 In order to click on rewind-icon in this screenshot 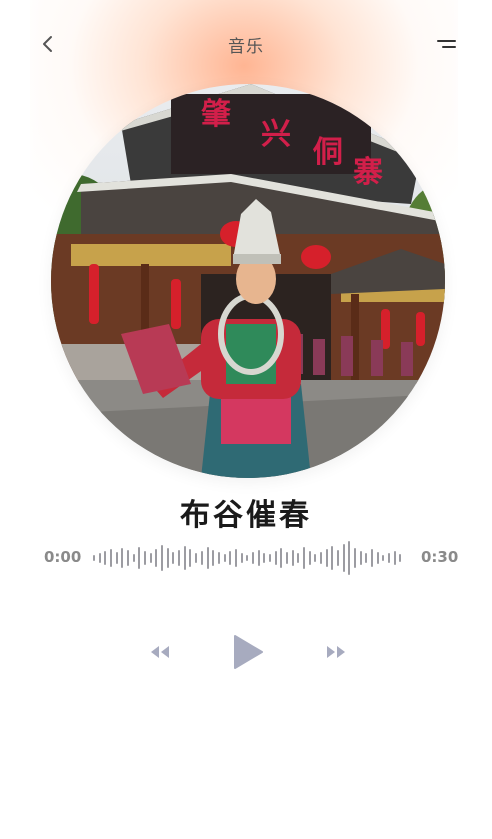, I will do `click(160, 652)`.